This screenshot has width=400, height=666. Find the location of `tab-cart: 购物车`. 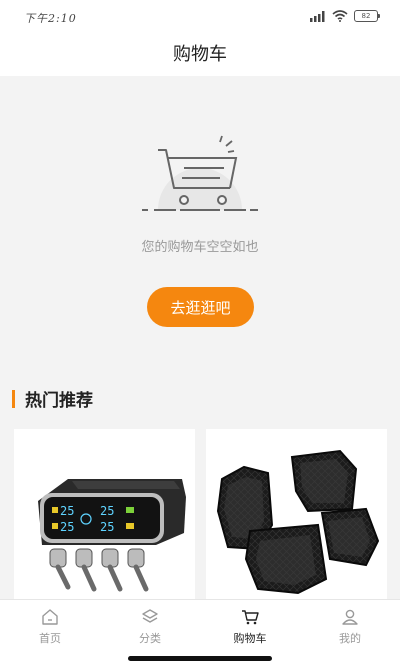

tab-cart: 购物车 is located at coordinates (250, 627).